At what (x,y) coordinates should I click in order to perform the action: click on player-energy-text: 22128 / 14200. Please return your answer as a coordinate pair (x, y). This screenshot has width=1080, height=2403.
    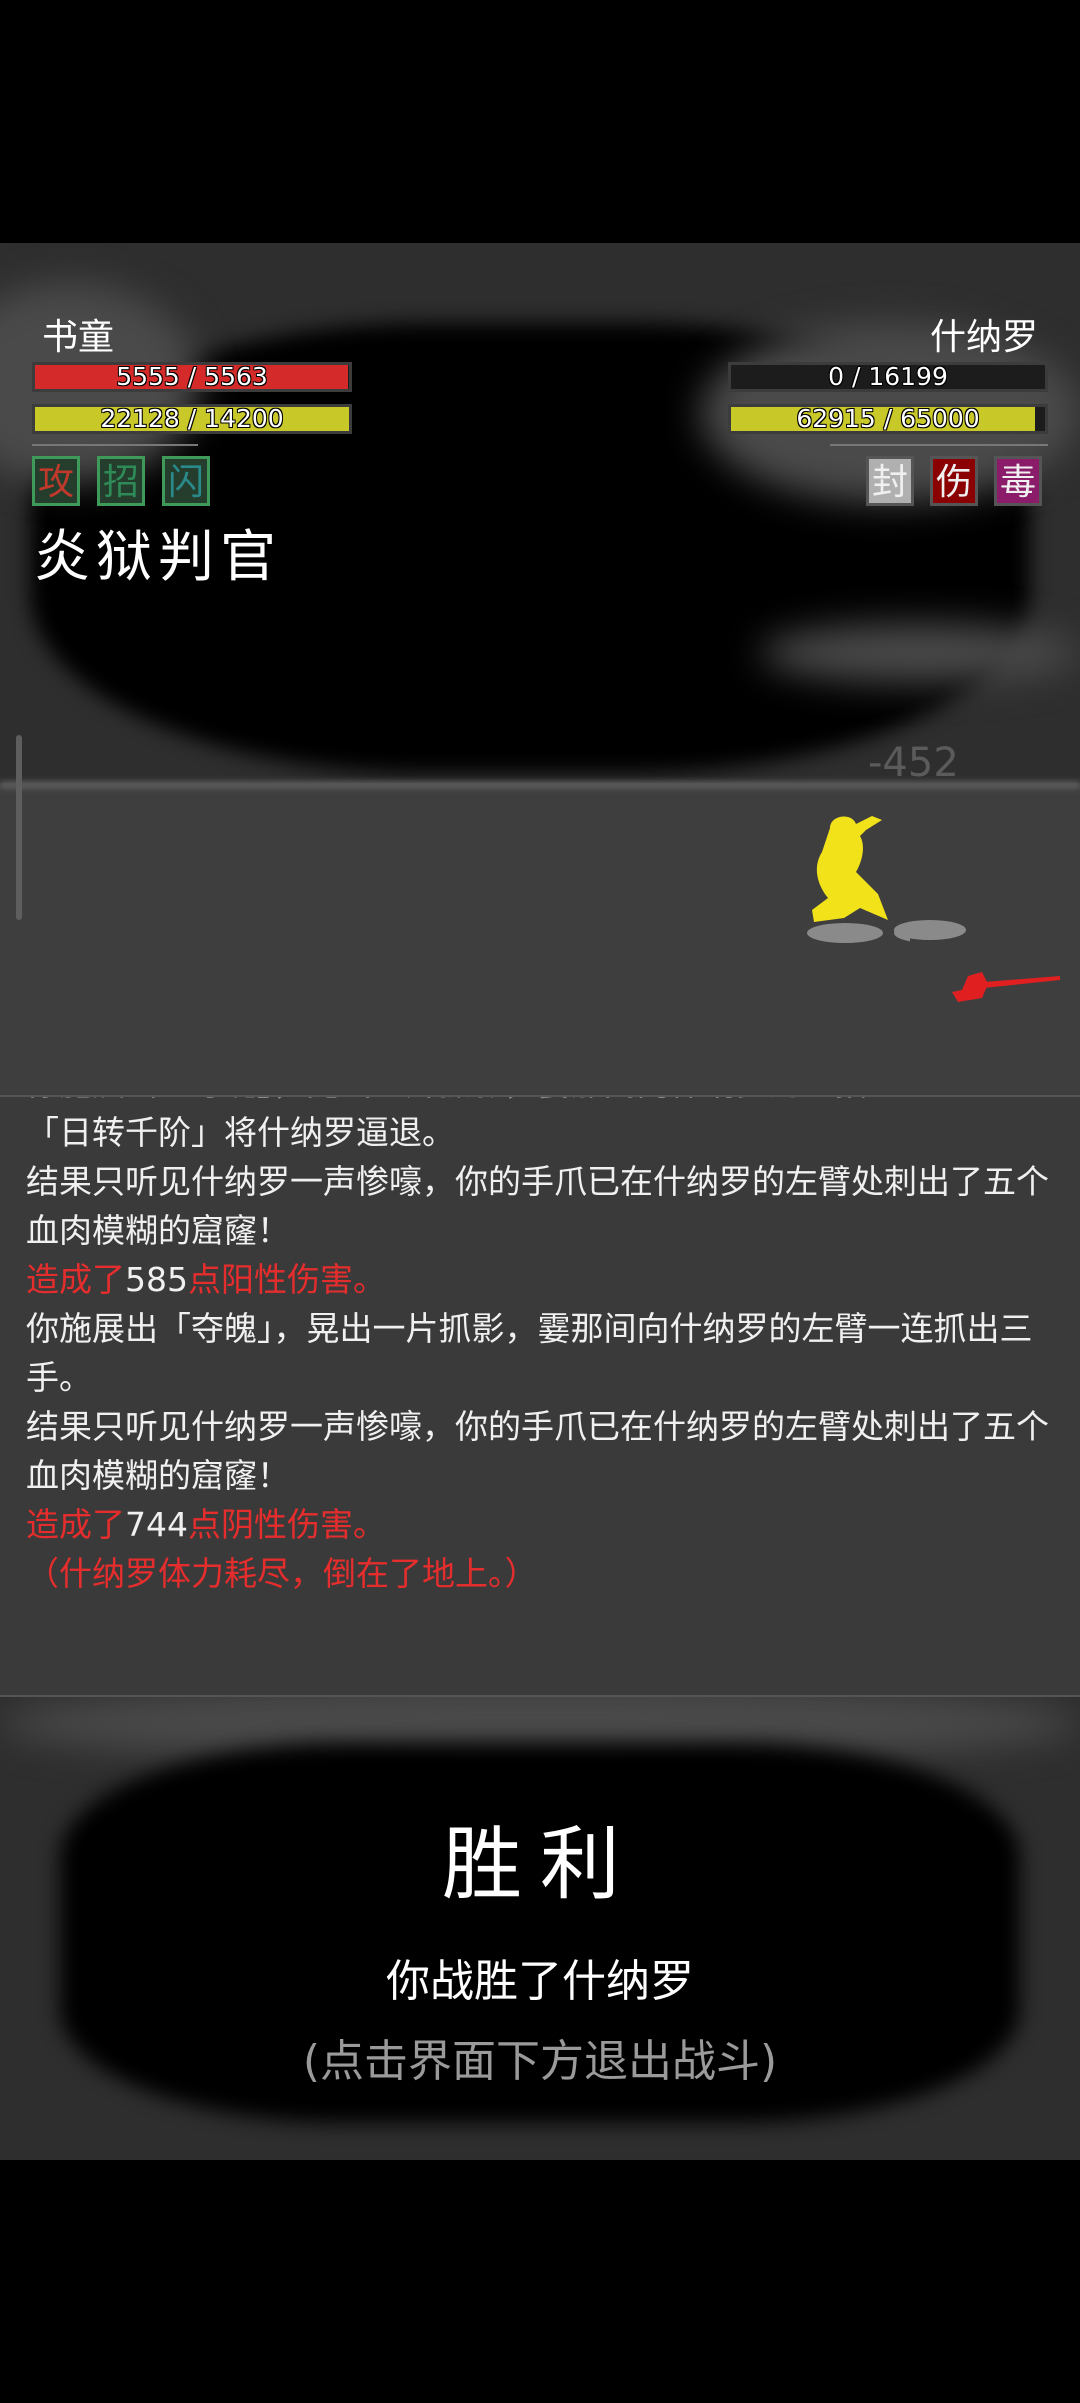
    Looking at the image, I should click on (192, 418).